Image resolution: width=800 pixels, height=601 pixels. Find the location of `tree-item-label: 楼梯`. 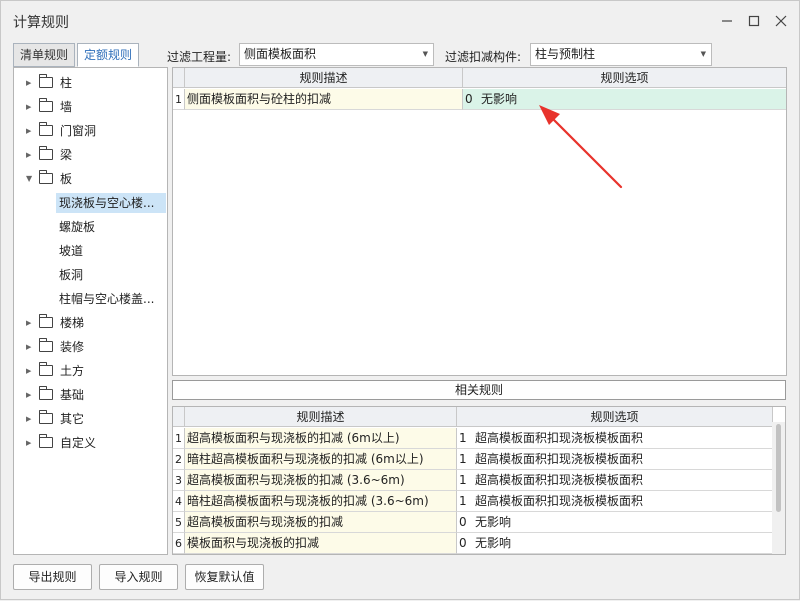

tree-item-label: 楼梯 is located at coordinates (72, 323).